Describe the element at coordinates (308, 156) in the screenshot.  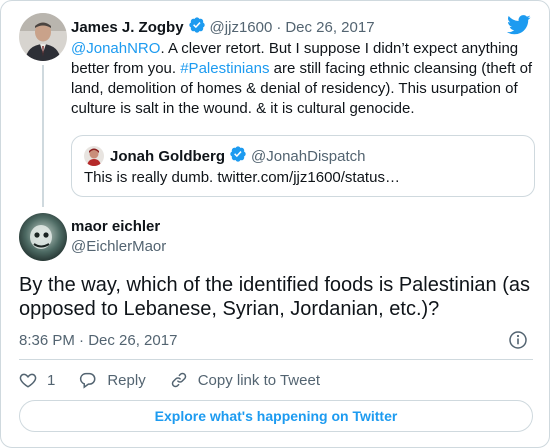
I see `quoted-author-handle: @JonahDispatch` at that location.